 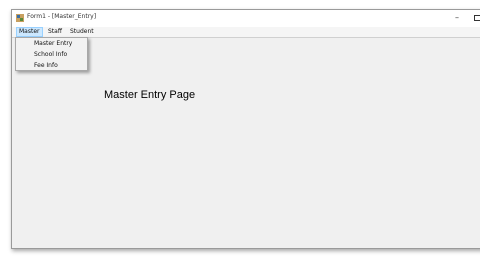 What do you see at coordinates (82, 32) in the screenshot?
I see `menu-student: Student` at bounding box center [82, 32].